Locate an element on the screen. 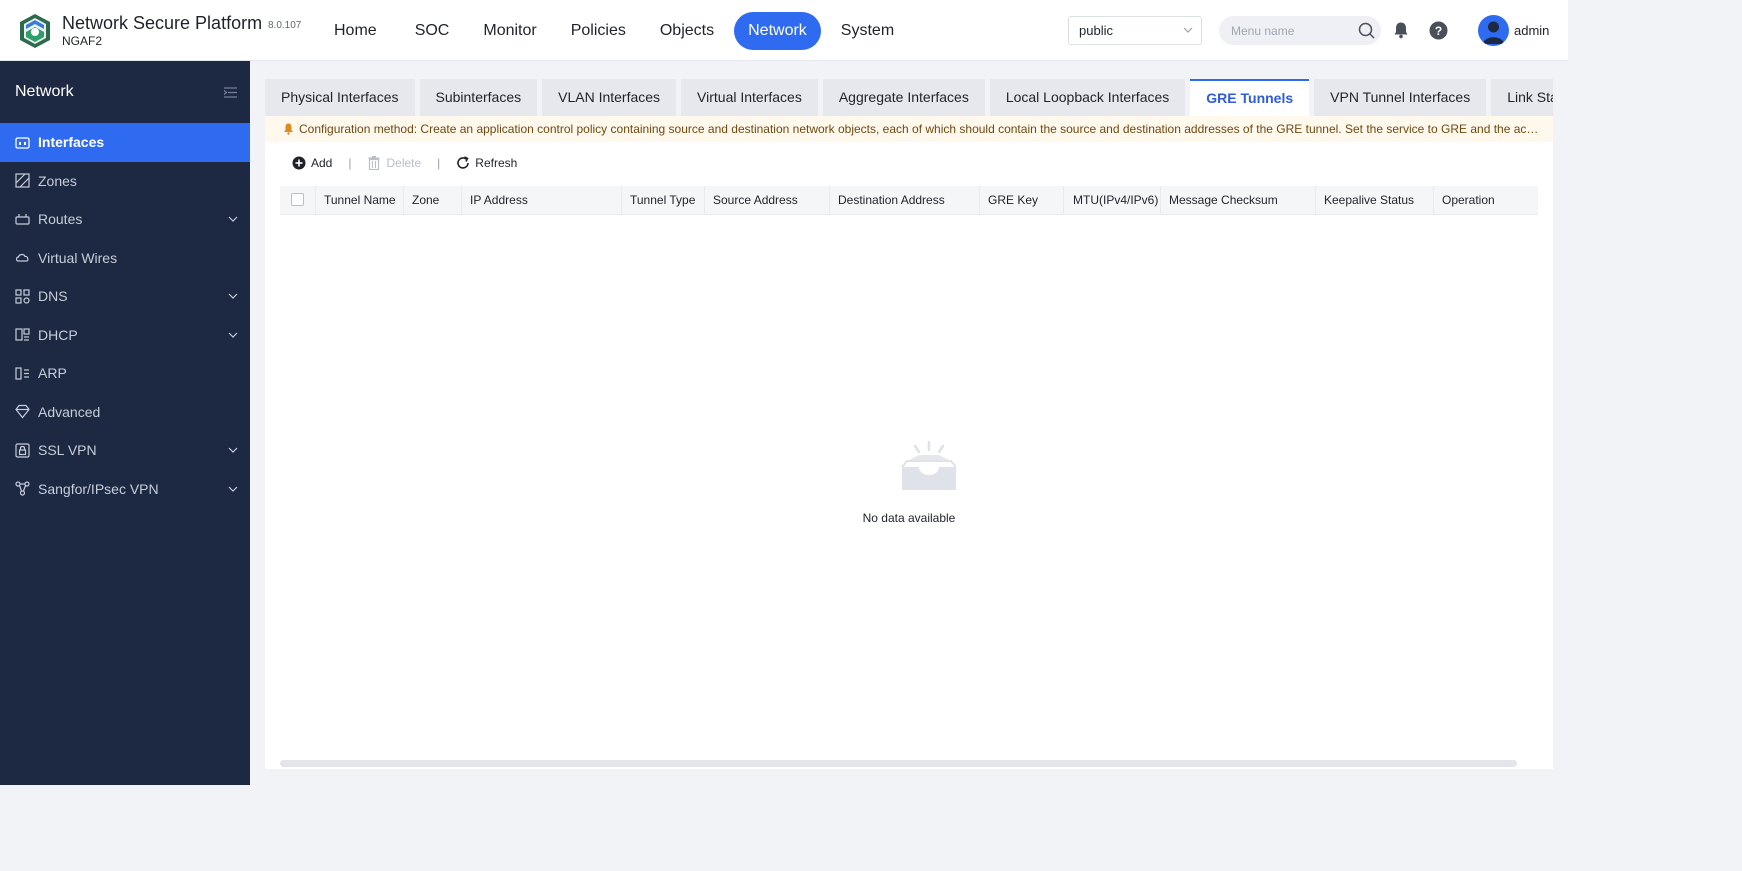 The height and width of the screenshot is (871, 1742). sidebar-item-interfaces: Interfaces is located at coordinates (125, 142).